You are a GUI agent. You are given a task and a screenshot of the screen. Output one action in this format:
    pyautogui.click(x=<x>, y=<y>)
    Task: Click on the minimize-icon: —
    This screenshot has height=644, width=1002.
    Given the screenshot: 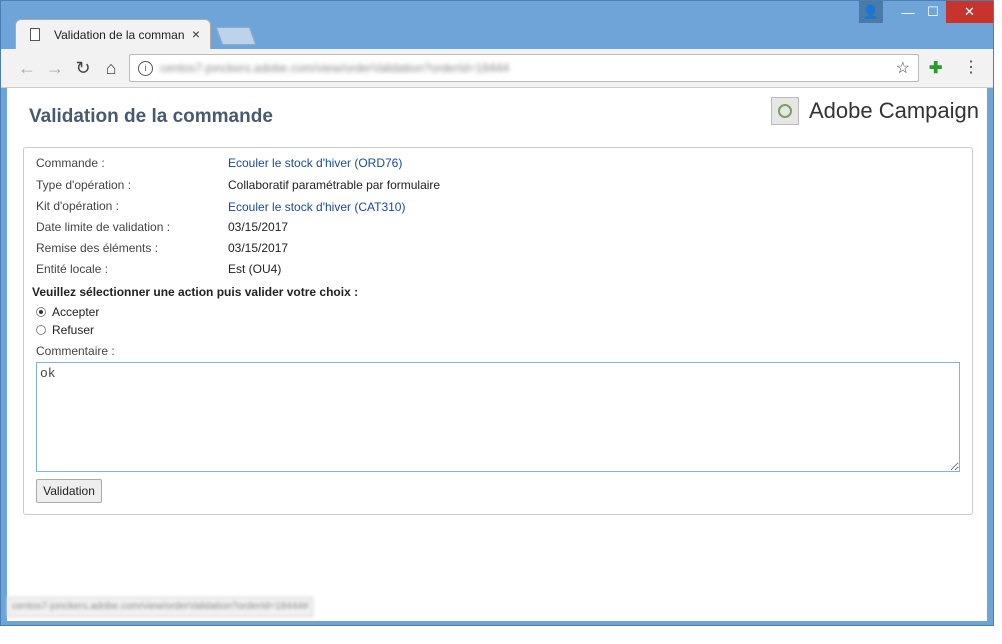 What is the action you would take?
    pyautogui.click(x=908, y=12)
    